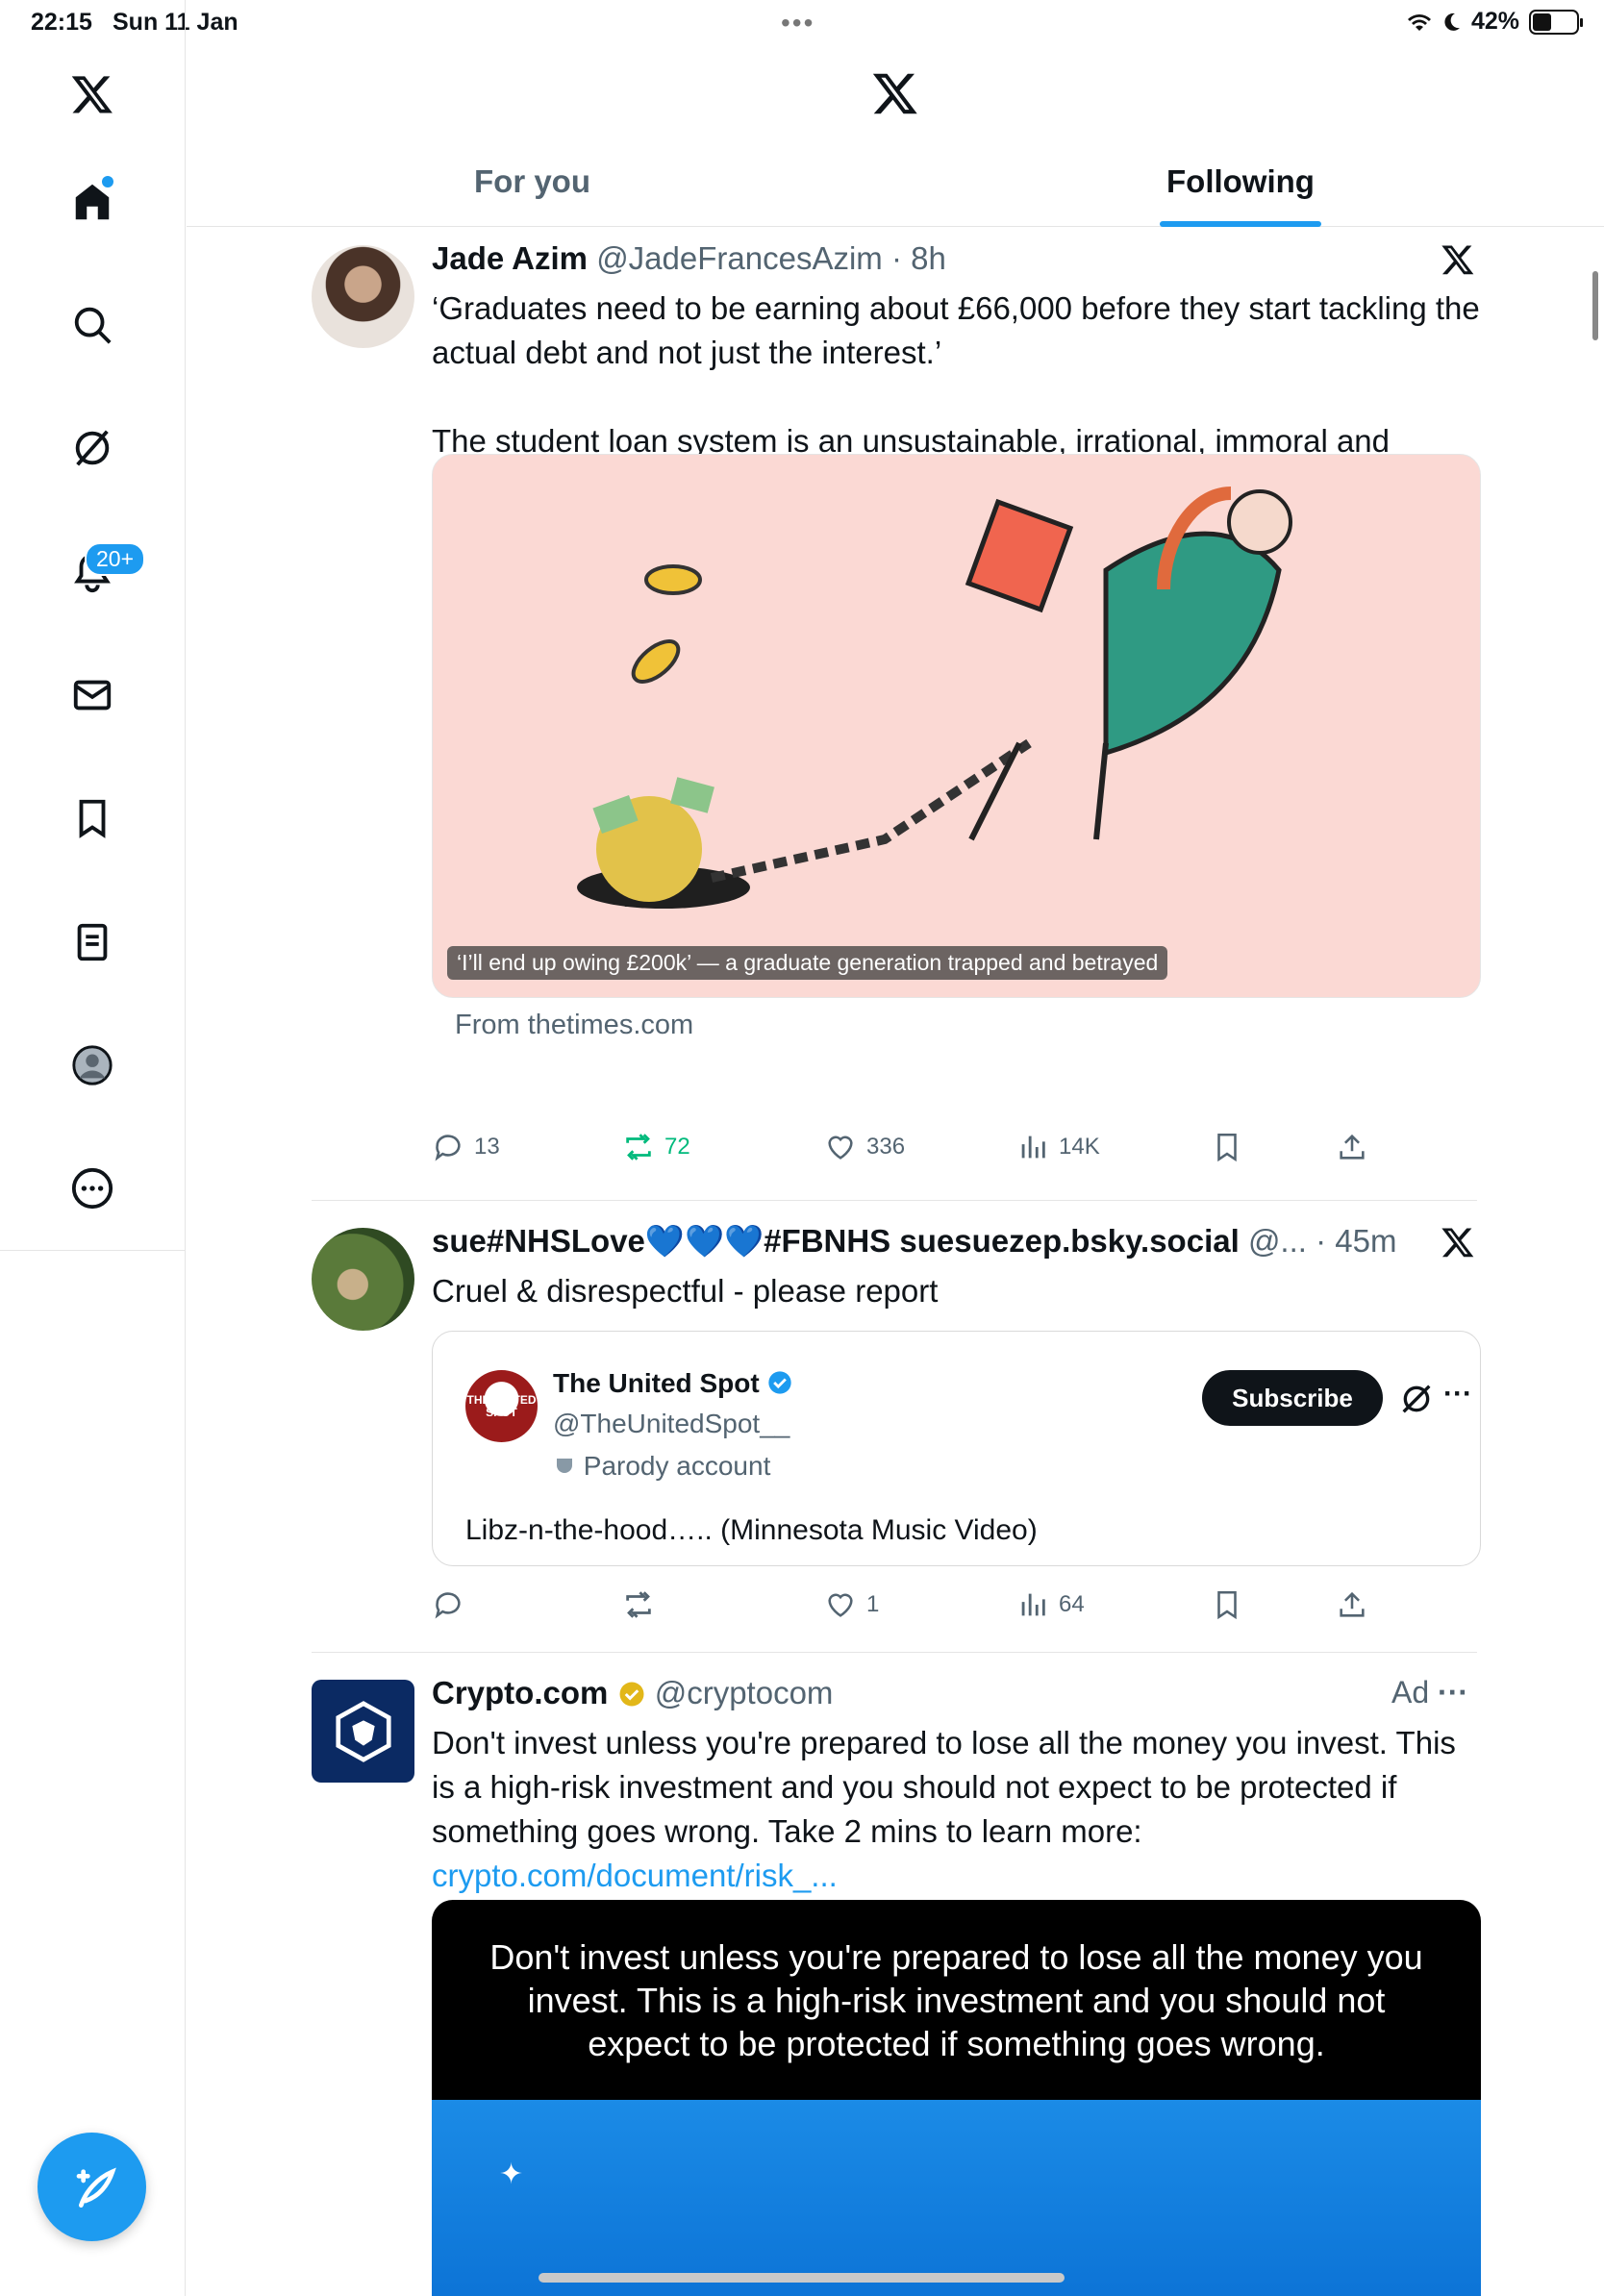 The height and width of the screenshot is (2296, 1604). I want to click on home-indicator, so click(802, 2278).